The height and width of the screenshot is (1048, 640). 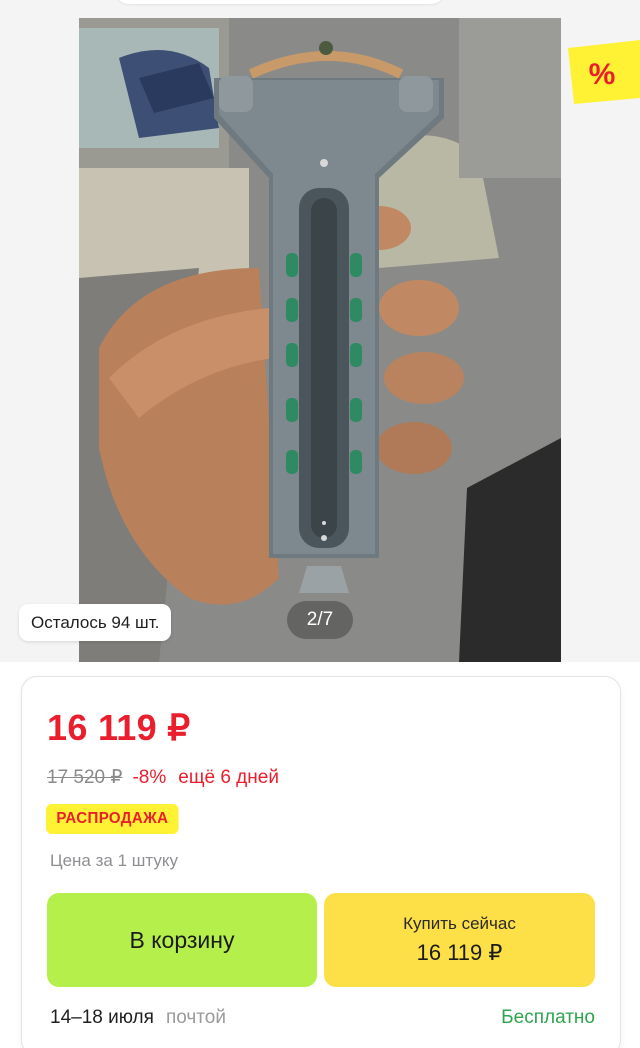 I want to click on old-price-row: 17 520 ₽ -8% ещё 6 дней, so click(x=163, y=777).